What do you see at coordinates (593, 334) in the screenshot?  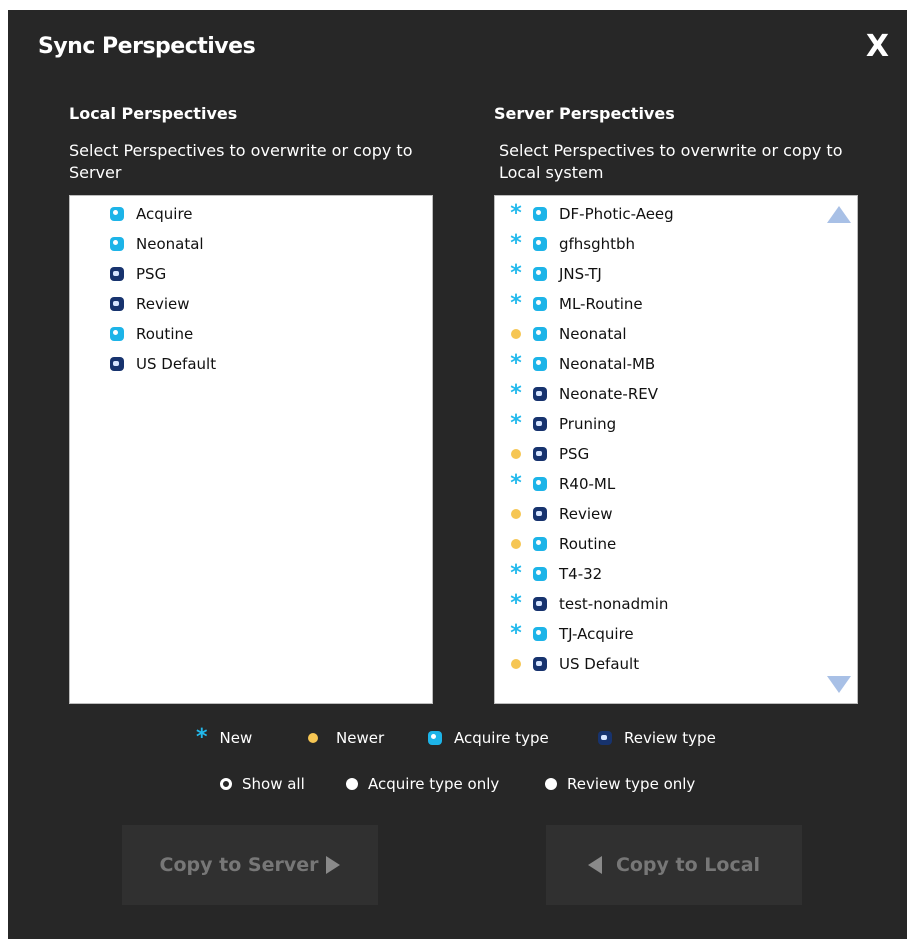 I see `list-item-label: Neonatal` at bounding box center [593, 334].